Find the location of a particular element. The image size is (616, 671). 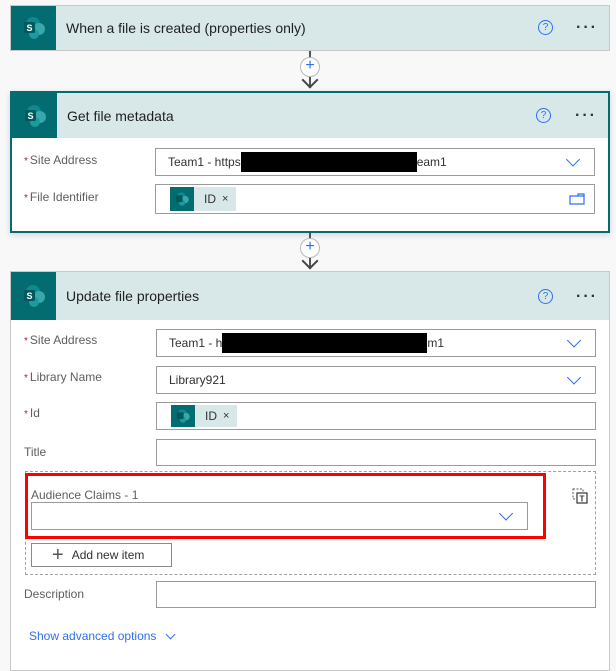

get-file-metadata-header: S Get file metadata ? ··· is located at coordinates (310, 115).